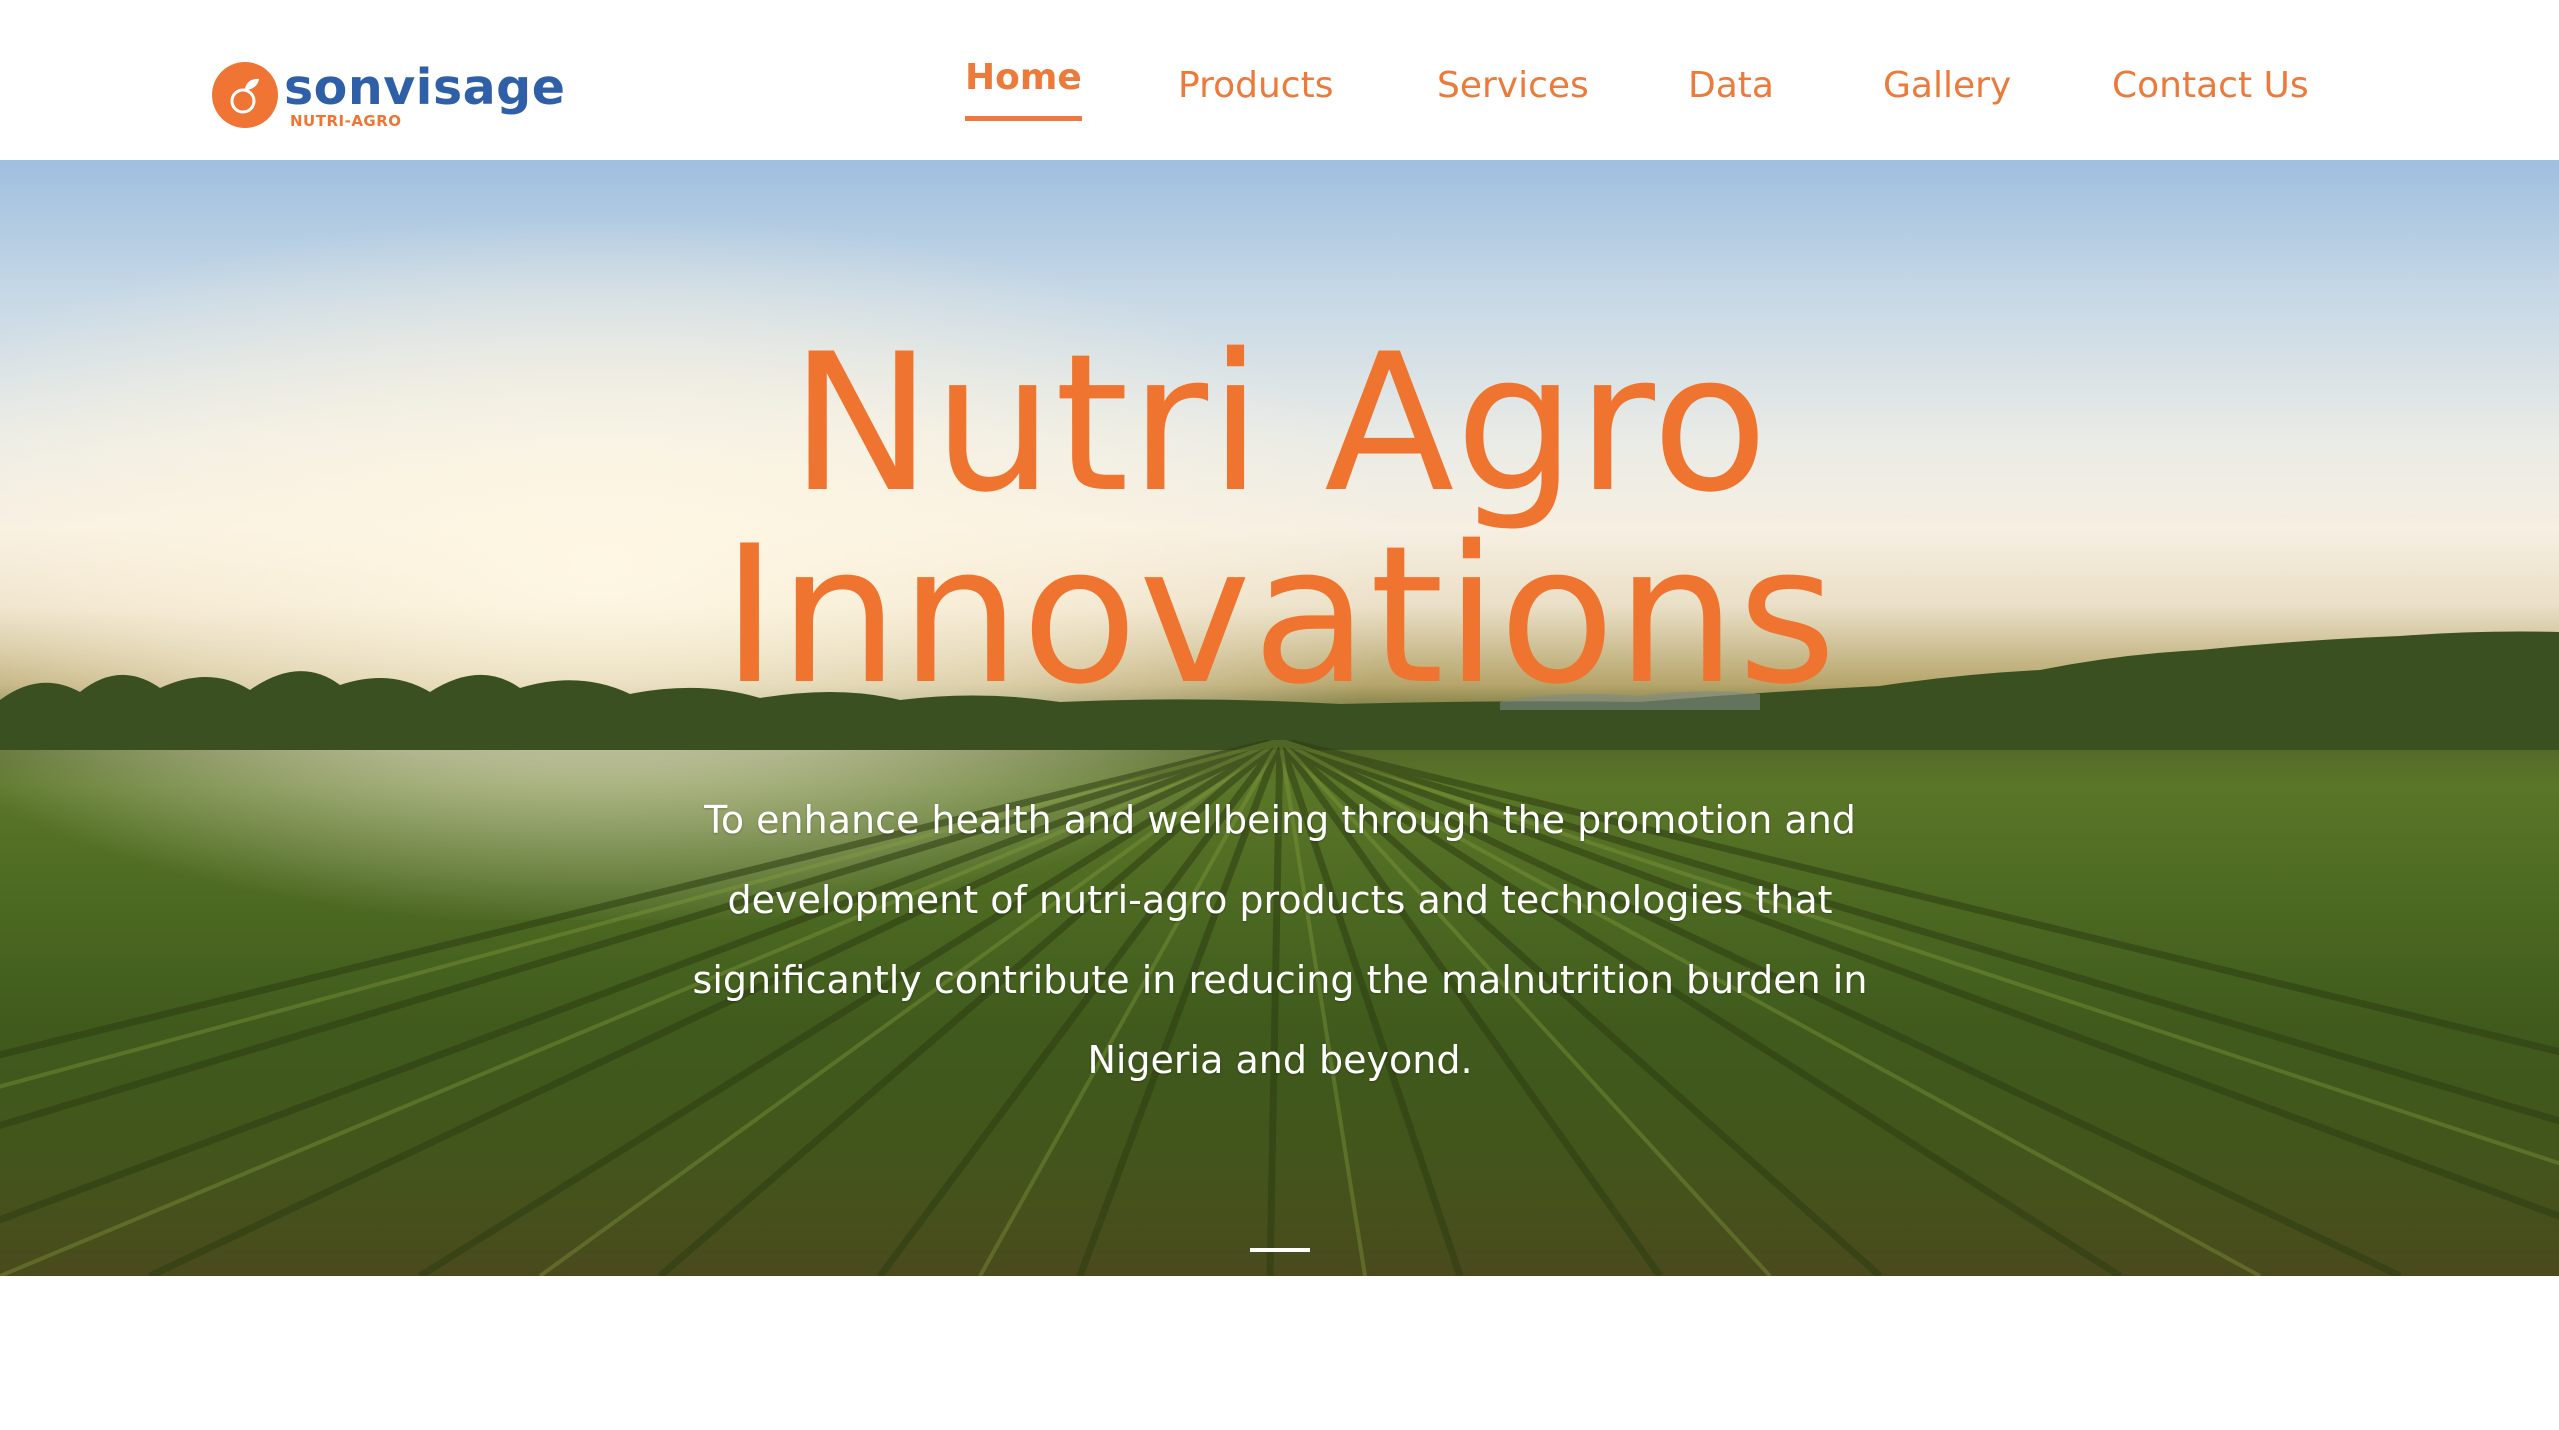 Image resolution: width=2559 pixels, height=1430 pixels. I want to click on nav-products: Products, so click(1255, 86).